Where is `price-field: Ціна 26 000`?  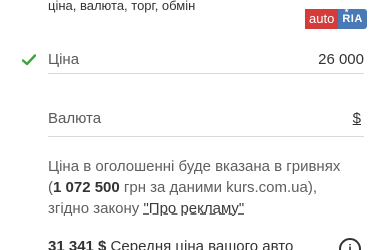
price-field: Ціна 26 000 is located at coordinates (206, 60).